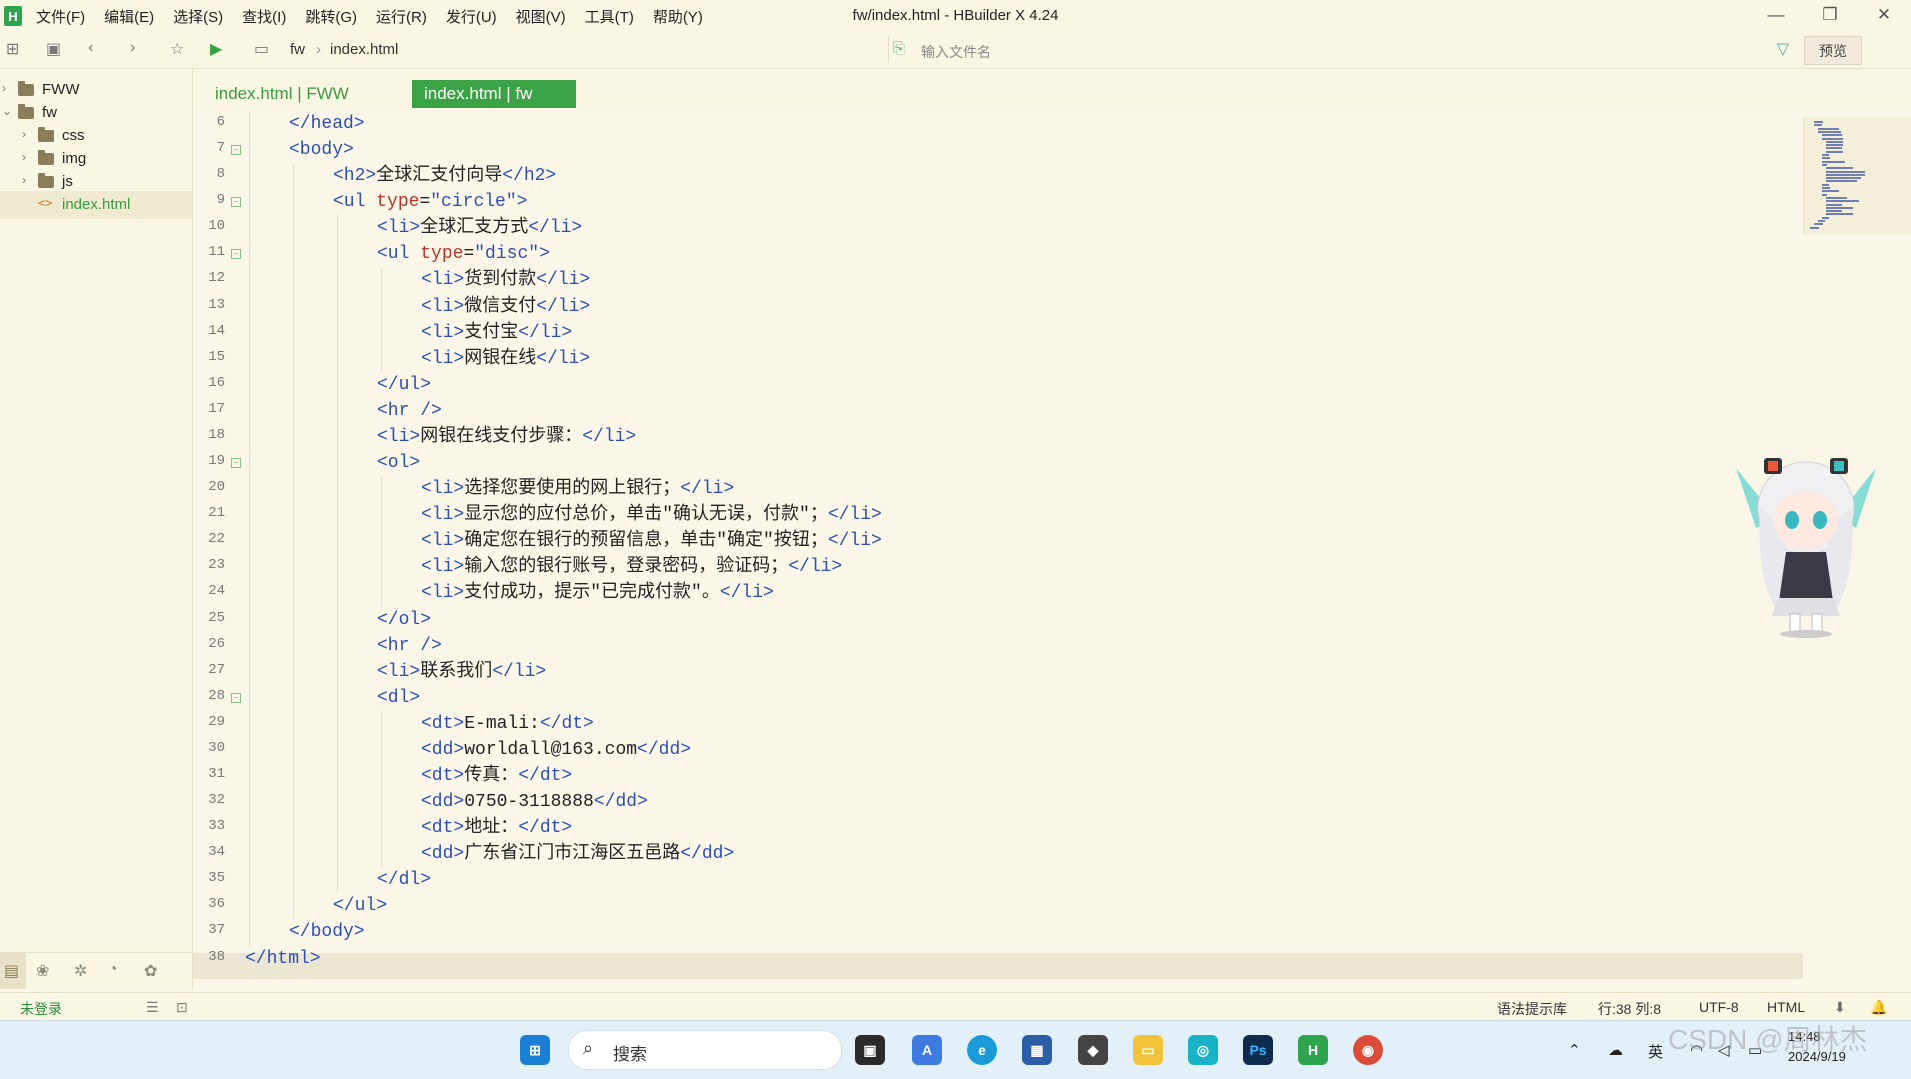  I want to click on favorite-star-icon: ☆, so click(177, 49).